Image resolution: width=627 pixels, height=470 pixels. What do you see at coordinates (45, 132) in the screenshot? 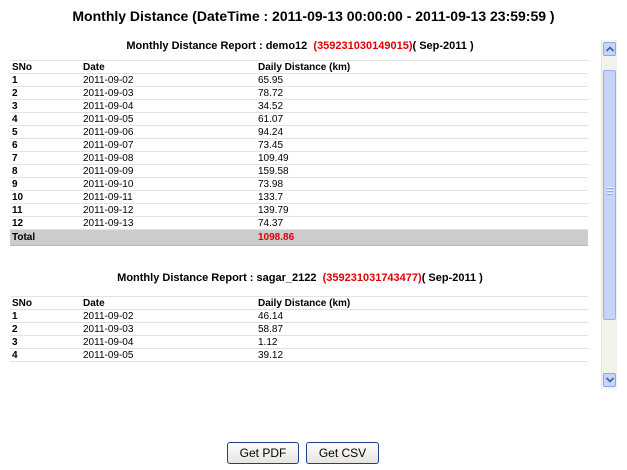
I see `cell-sno: 5` at bounding box center [45, 132].